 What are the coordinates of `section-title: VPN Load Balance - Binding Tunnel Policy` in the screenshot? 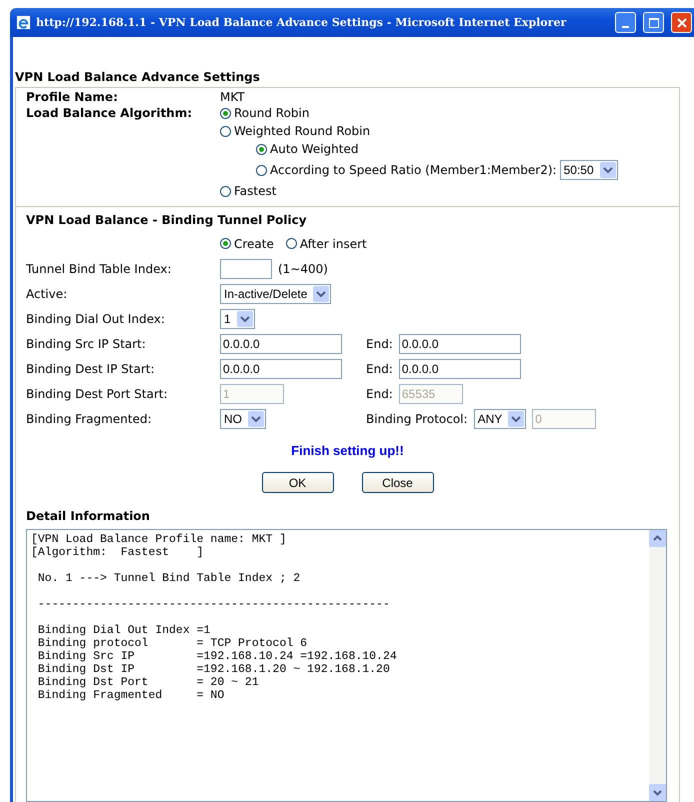 It's located at (167, 220).